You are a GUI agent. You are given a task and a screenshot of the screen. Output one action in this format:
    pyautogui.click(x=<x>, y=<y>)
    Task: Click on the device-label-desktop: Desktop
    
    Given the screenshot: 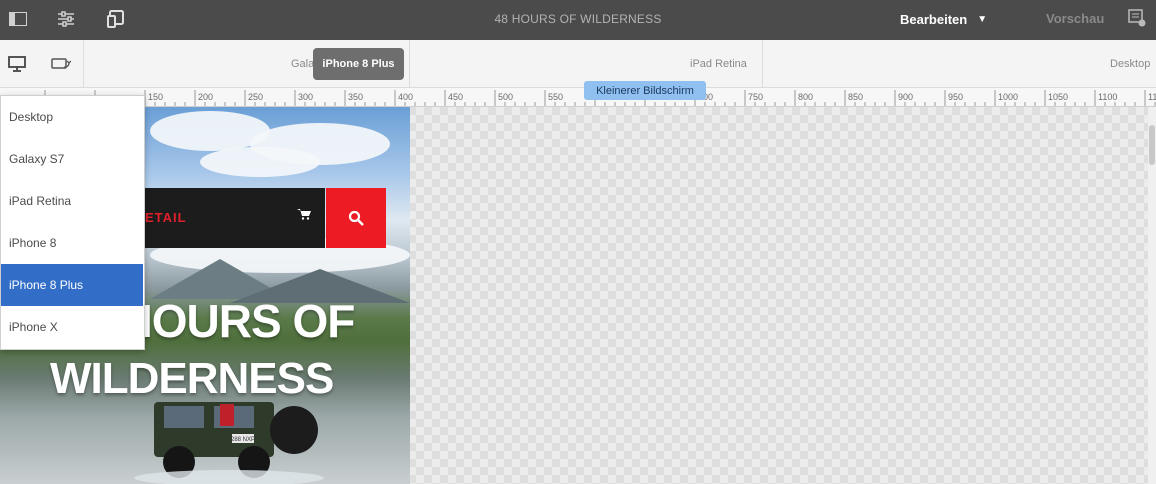 What is the action you would take?
    pyautogui.click(x=1130, y=64)
    